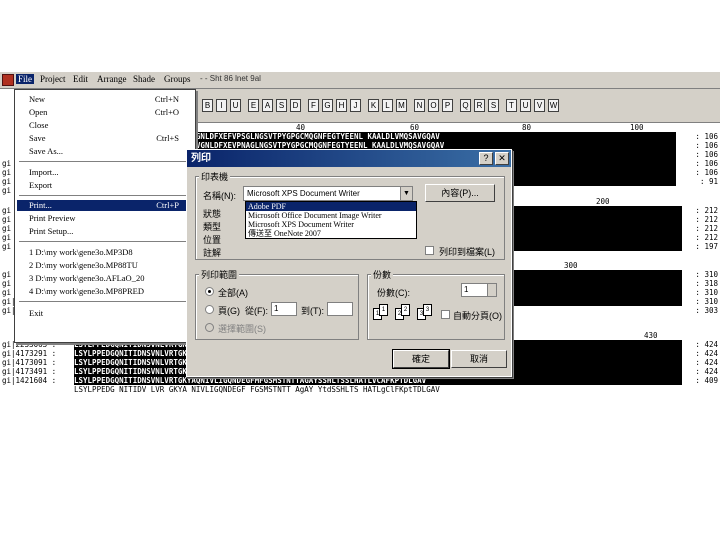 The width and height of the screenshot is (720, 540). I want to click on menu-item-label: Export, so click(41, 185).